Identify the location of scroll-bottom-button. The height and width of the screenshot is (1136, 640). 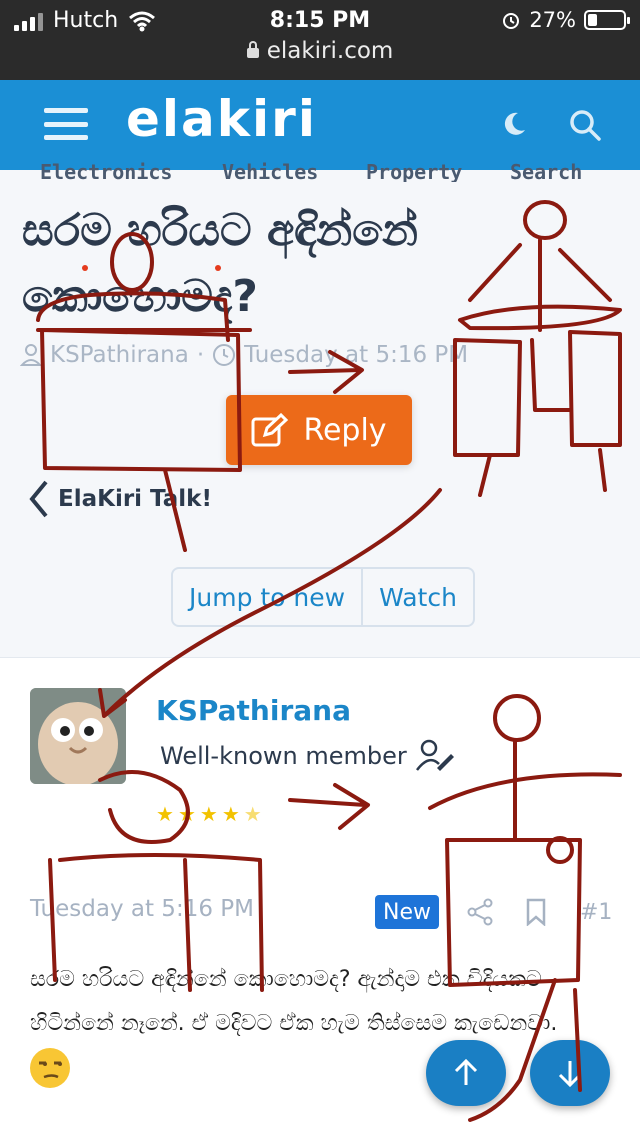
(570, 1073).